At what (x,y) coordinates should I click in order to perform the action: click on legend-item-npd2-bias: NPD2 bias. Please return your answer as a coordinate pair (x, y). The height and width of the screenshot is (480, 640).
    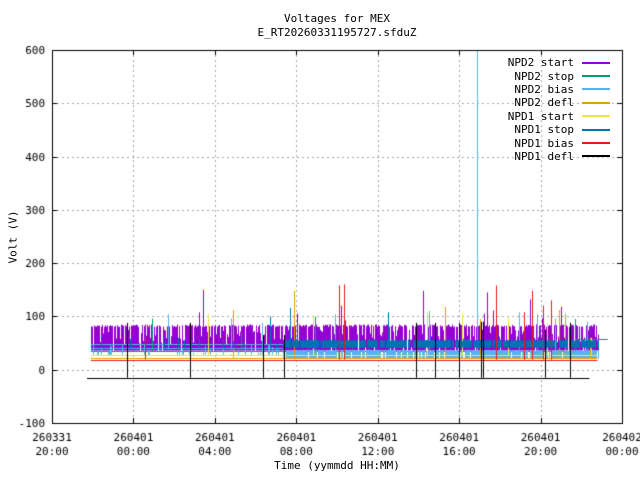
    Looking at the image, I should click on (559, 89).